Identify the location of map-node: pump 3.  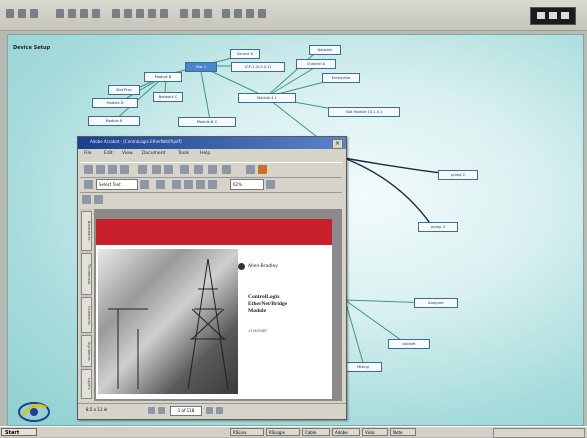
(438, 227).